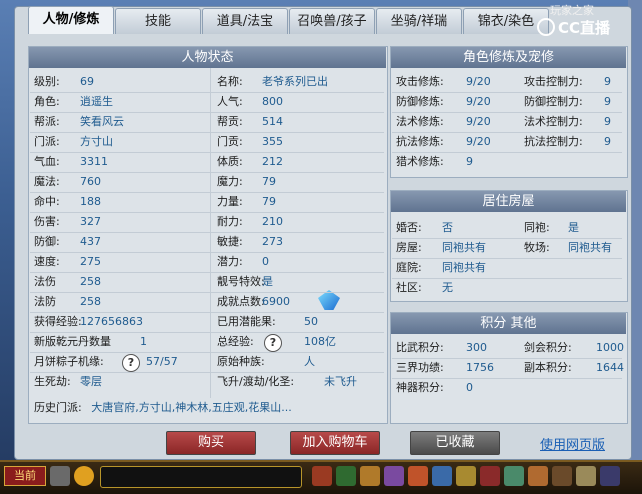 The height and width of the screenshot is (494, 642). What do you see at coordinates (230, 121) in the screenshot?
I see `status-label: 帮贡:` at bounding box center [230, 121].